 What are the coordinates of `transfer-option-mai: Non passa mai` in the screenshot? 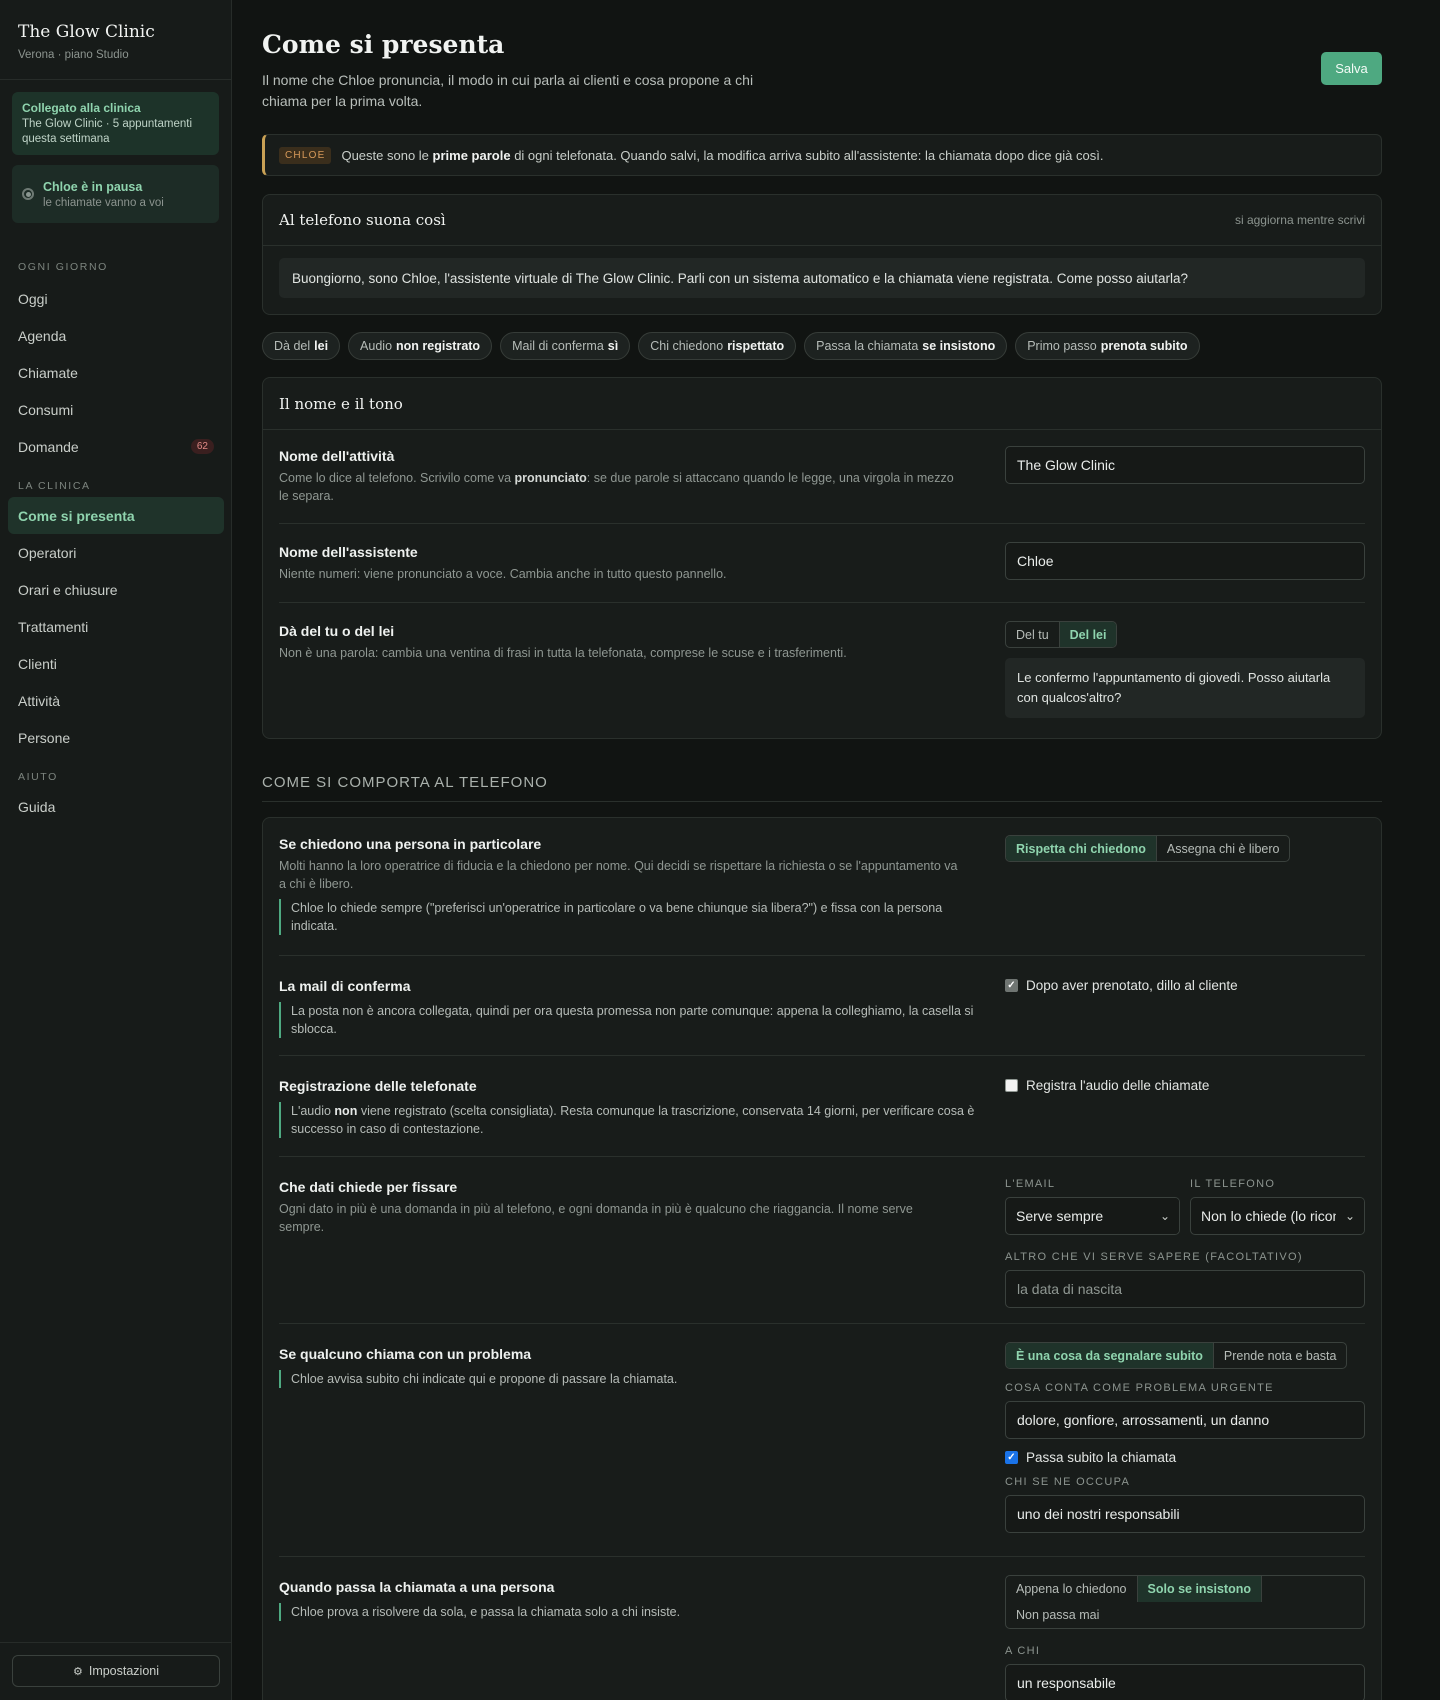 It's located at (1057, 1615).